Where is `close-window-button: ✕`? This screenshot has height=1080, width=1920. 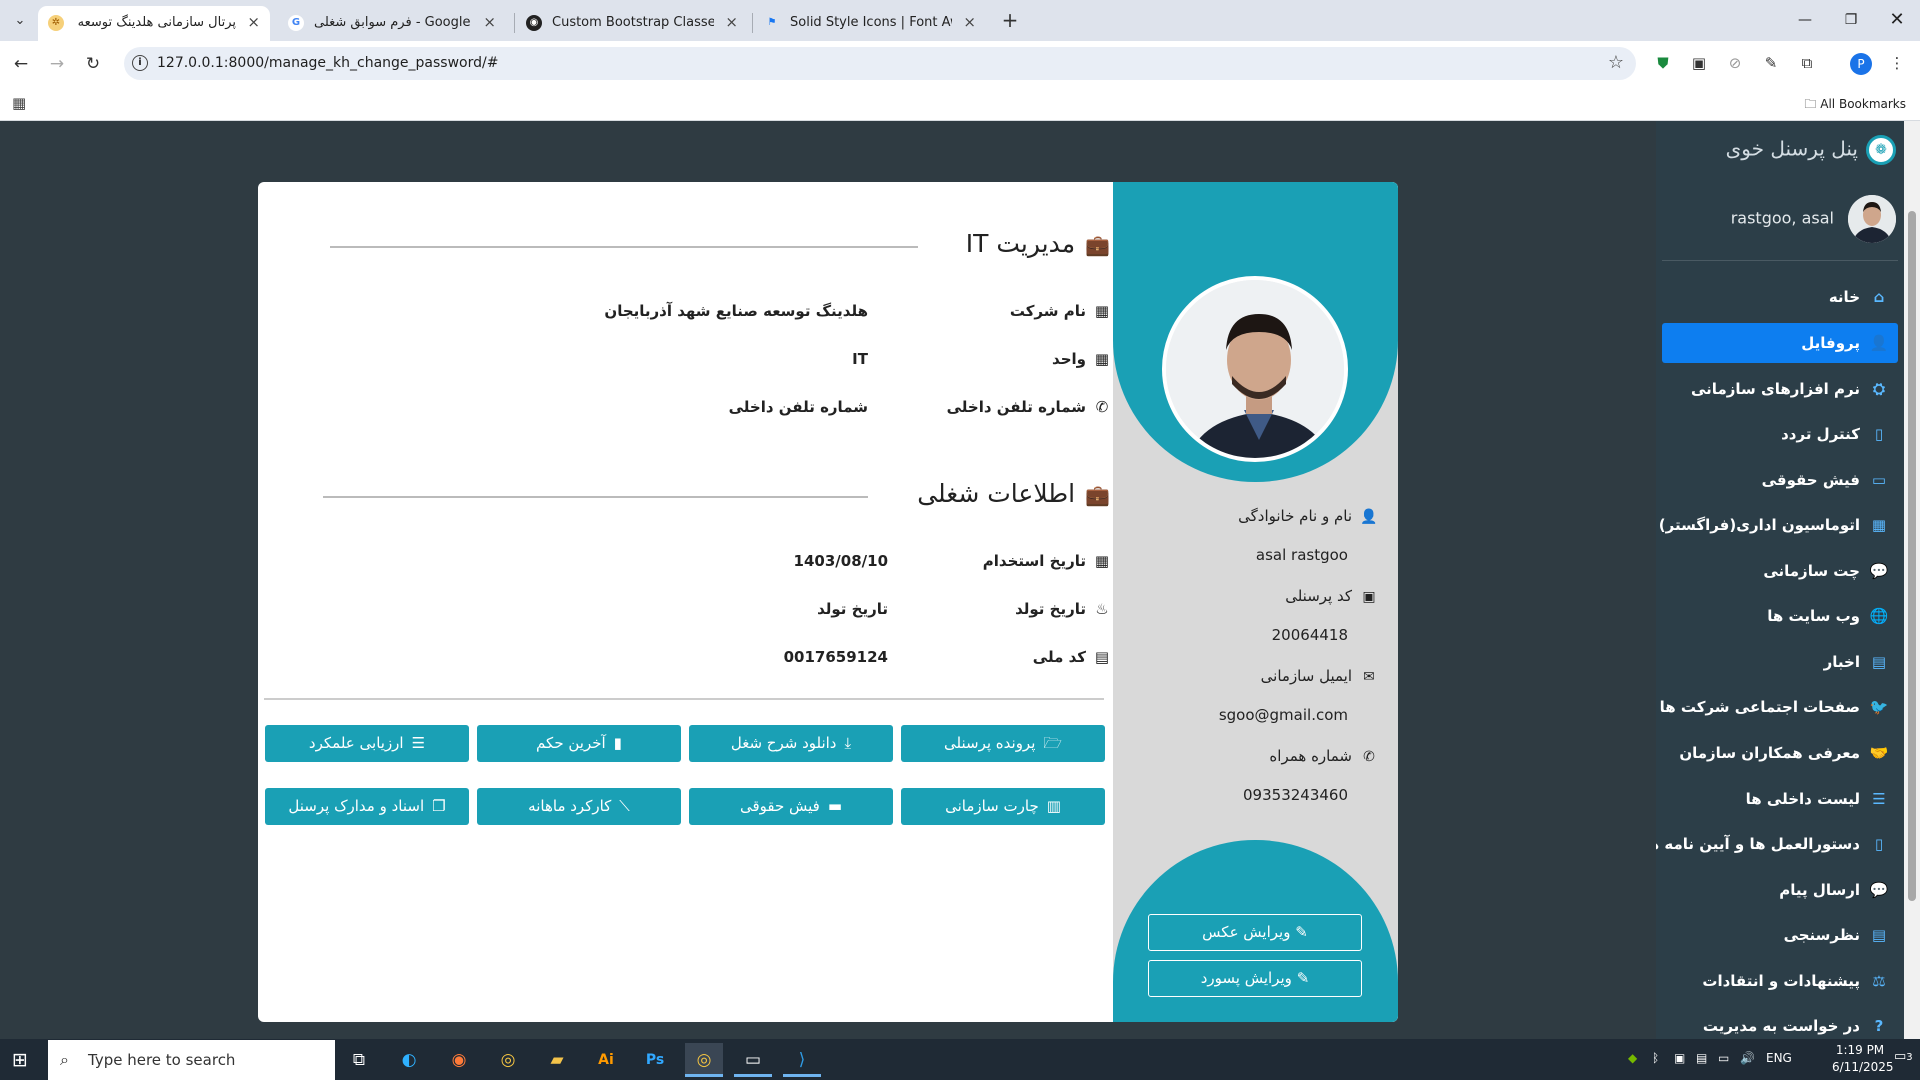 close-window-button: ✕ is located at coordinates (1897, 20).